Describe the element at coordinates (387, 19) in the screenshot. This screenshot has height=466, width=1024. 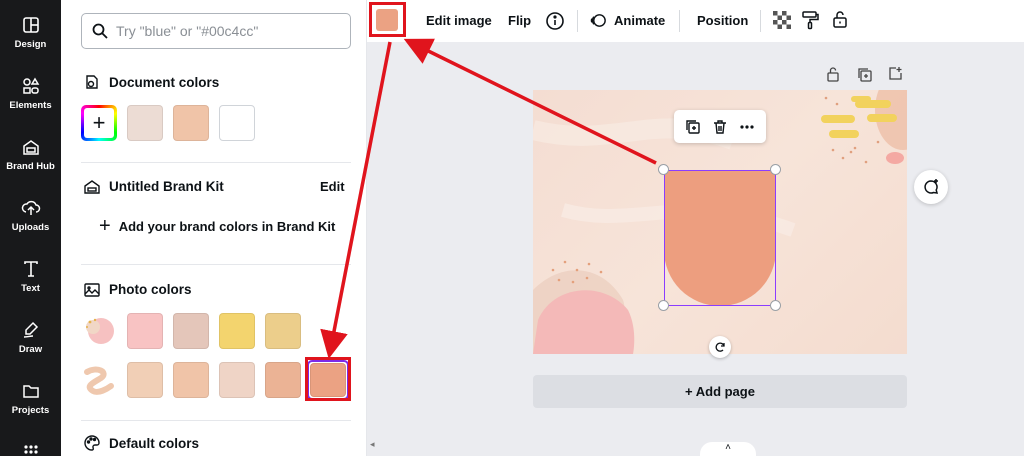
I see `highlight-box-toolbar-color` at that location.